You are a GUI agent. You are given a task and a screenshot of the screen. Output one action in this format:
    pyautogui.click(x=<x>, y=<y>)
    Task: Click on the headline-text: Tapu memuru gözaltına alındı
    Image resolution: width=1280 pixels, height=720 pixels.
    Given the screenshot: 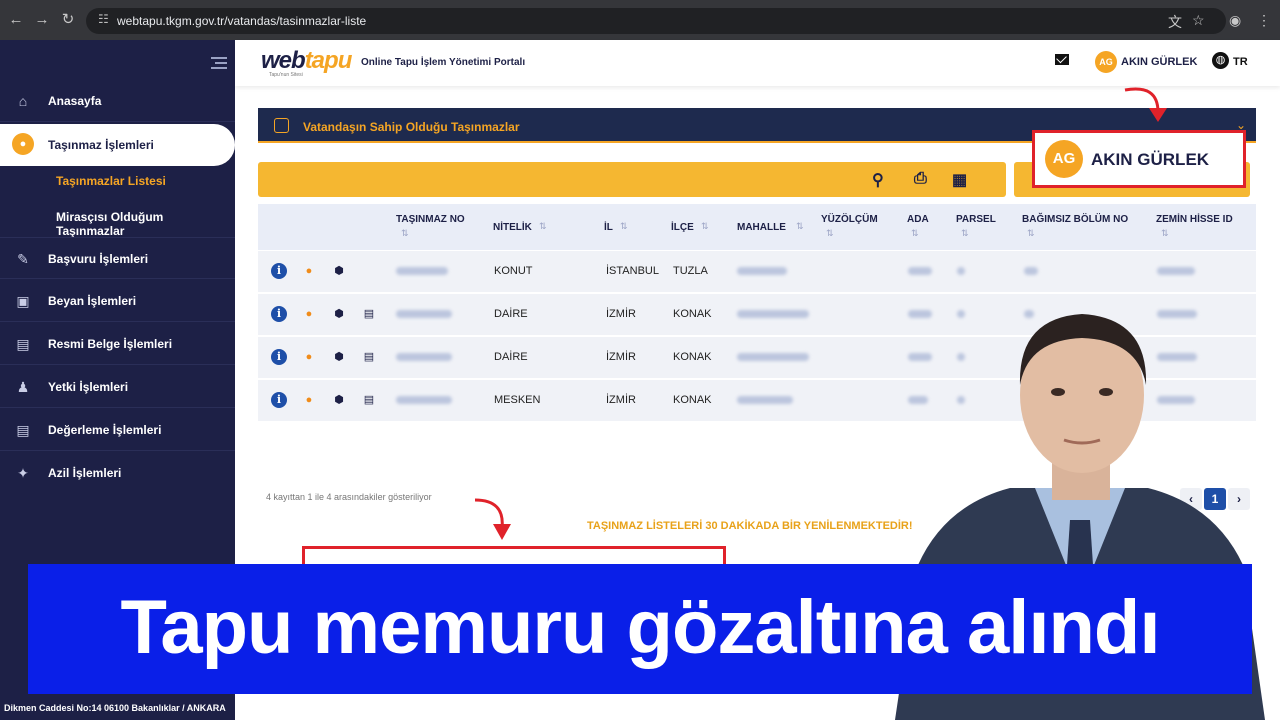 What is the action you would take?
    pyautogui.click(x=640, y=627)
    